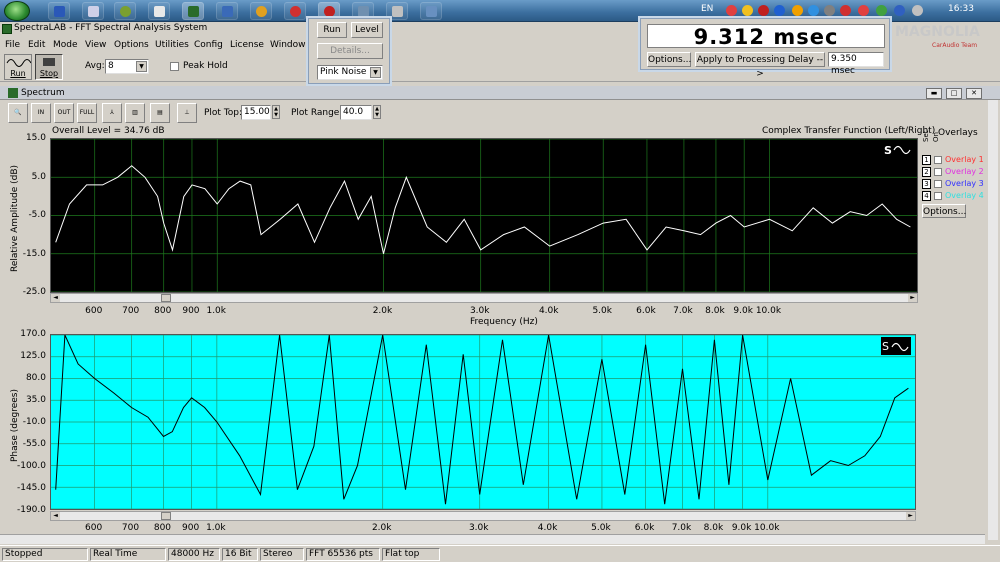 The width and height of the screenshot is (1000, 562). Describe the element at coordinates (974, 93) in the screenshot. I see `close-button: ✕` at that location.